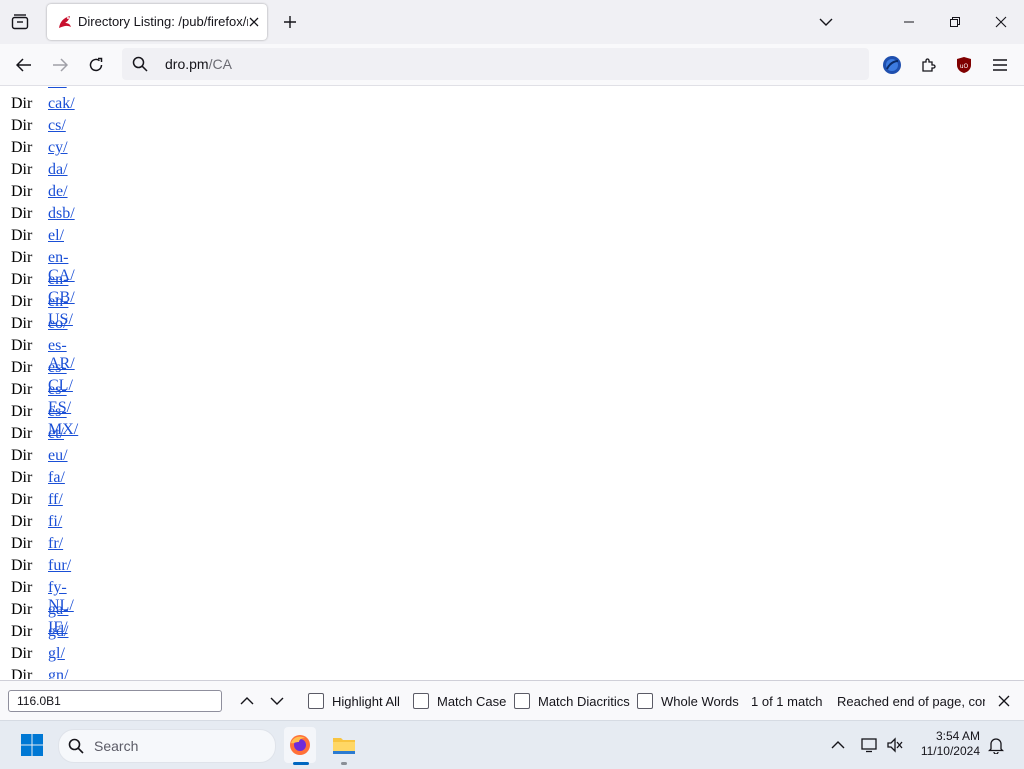 This screenshot has height=769, width=1024. I want to click on forward-arrow-icon, so click(60, 65).